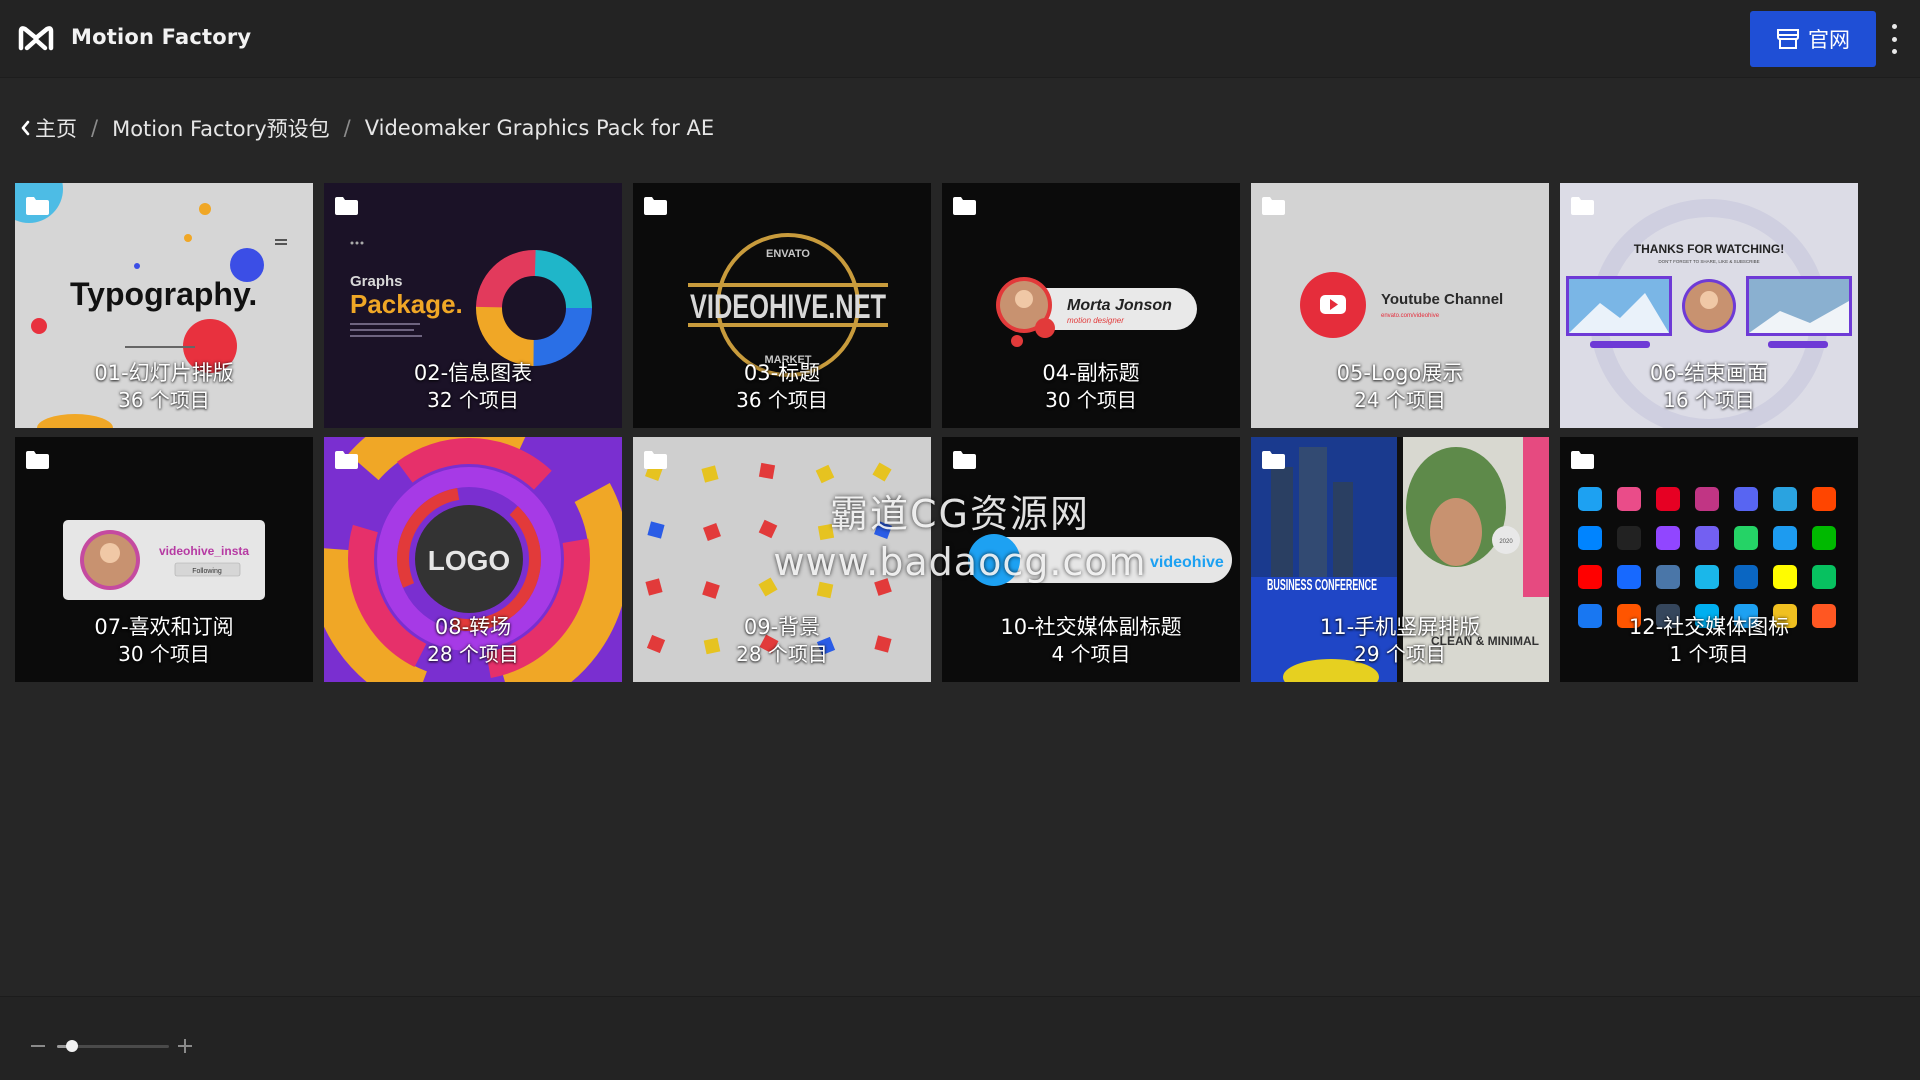 The image size is (1920, 1080). What do you see at coordinates (1894, 39) in the screenshot?
I see `more-options-icon` at bounding box center [1894, 39].